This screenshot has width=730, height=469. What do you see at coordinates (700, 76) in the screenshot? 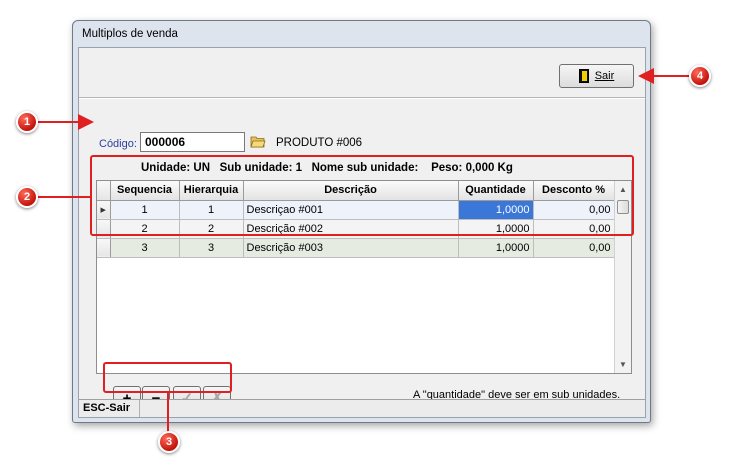
I see `annotation-badge-4: 4` at bounding box center [700, 76].